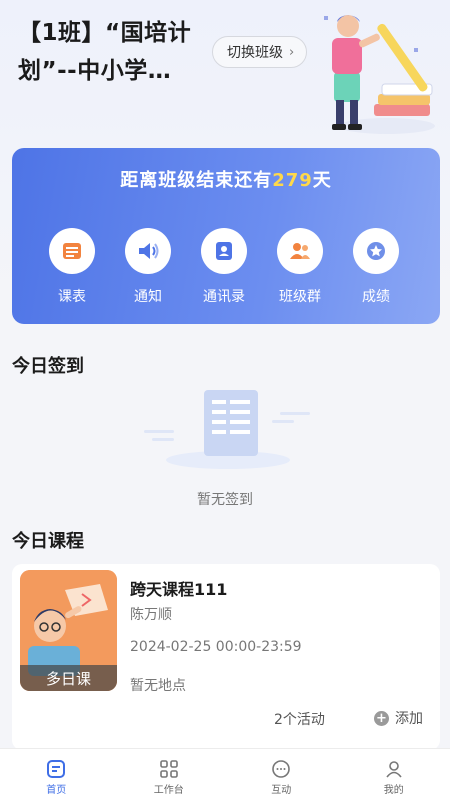 The height and width of the screenshot is (800, 450). Describe the element at coordinates (168, 790) in the screenshot. I see `nav-label: 工作台` at that location.